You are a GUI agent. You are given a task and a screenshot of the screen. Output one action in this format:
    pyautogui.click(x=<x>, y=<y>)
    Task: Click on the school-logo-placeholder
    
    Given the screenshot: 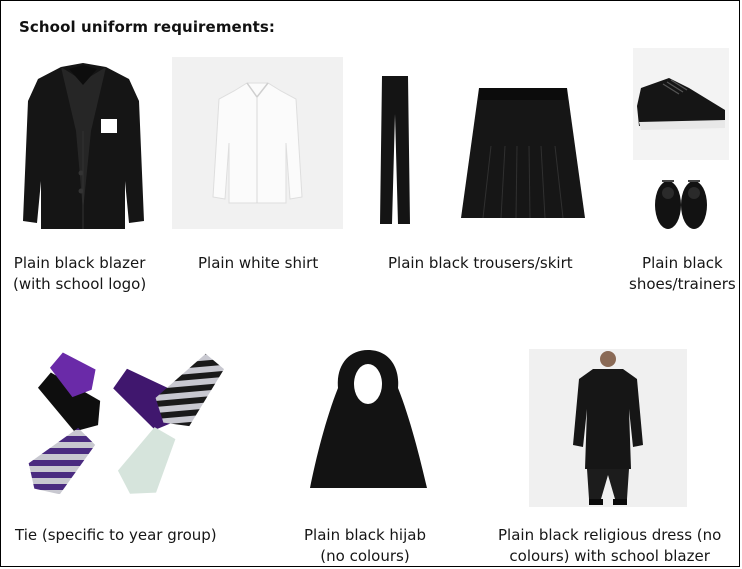 What is the action you would take?
    pyautogui.click(x=109, y=126)
    